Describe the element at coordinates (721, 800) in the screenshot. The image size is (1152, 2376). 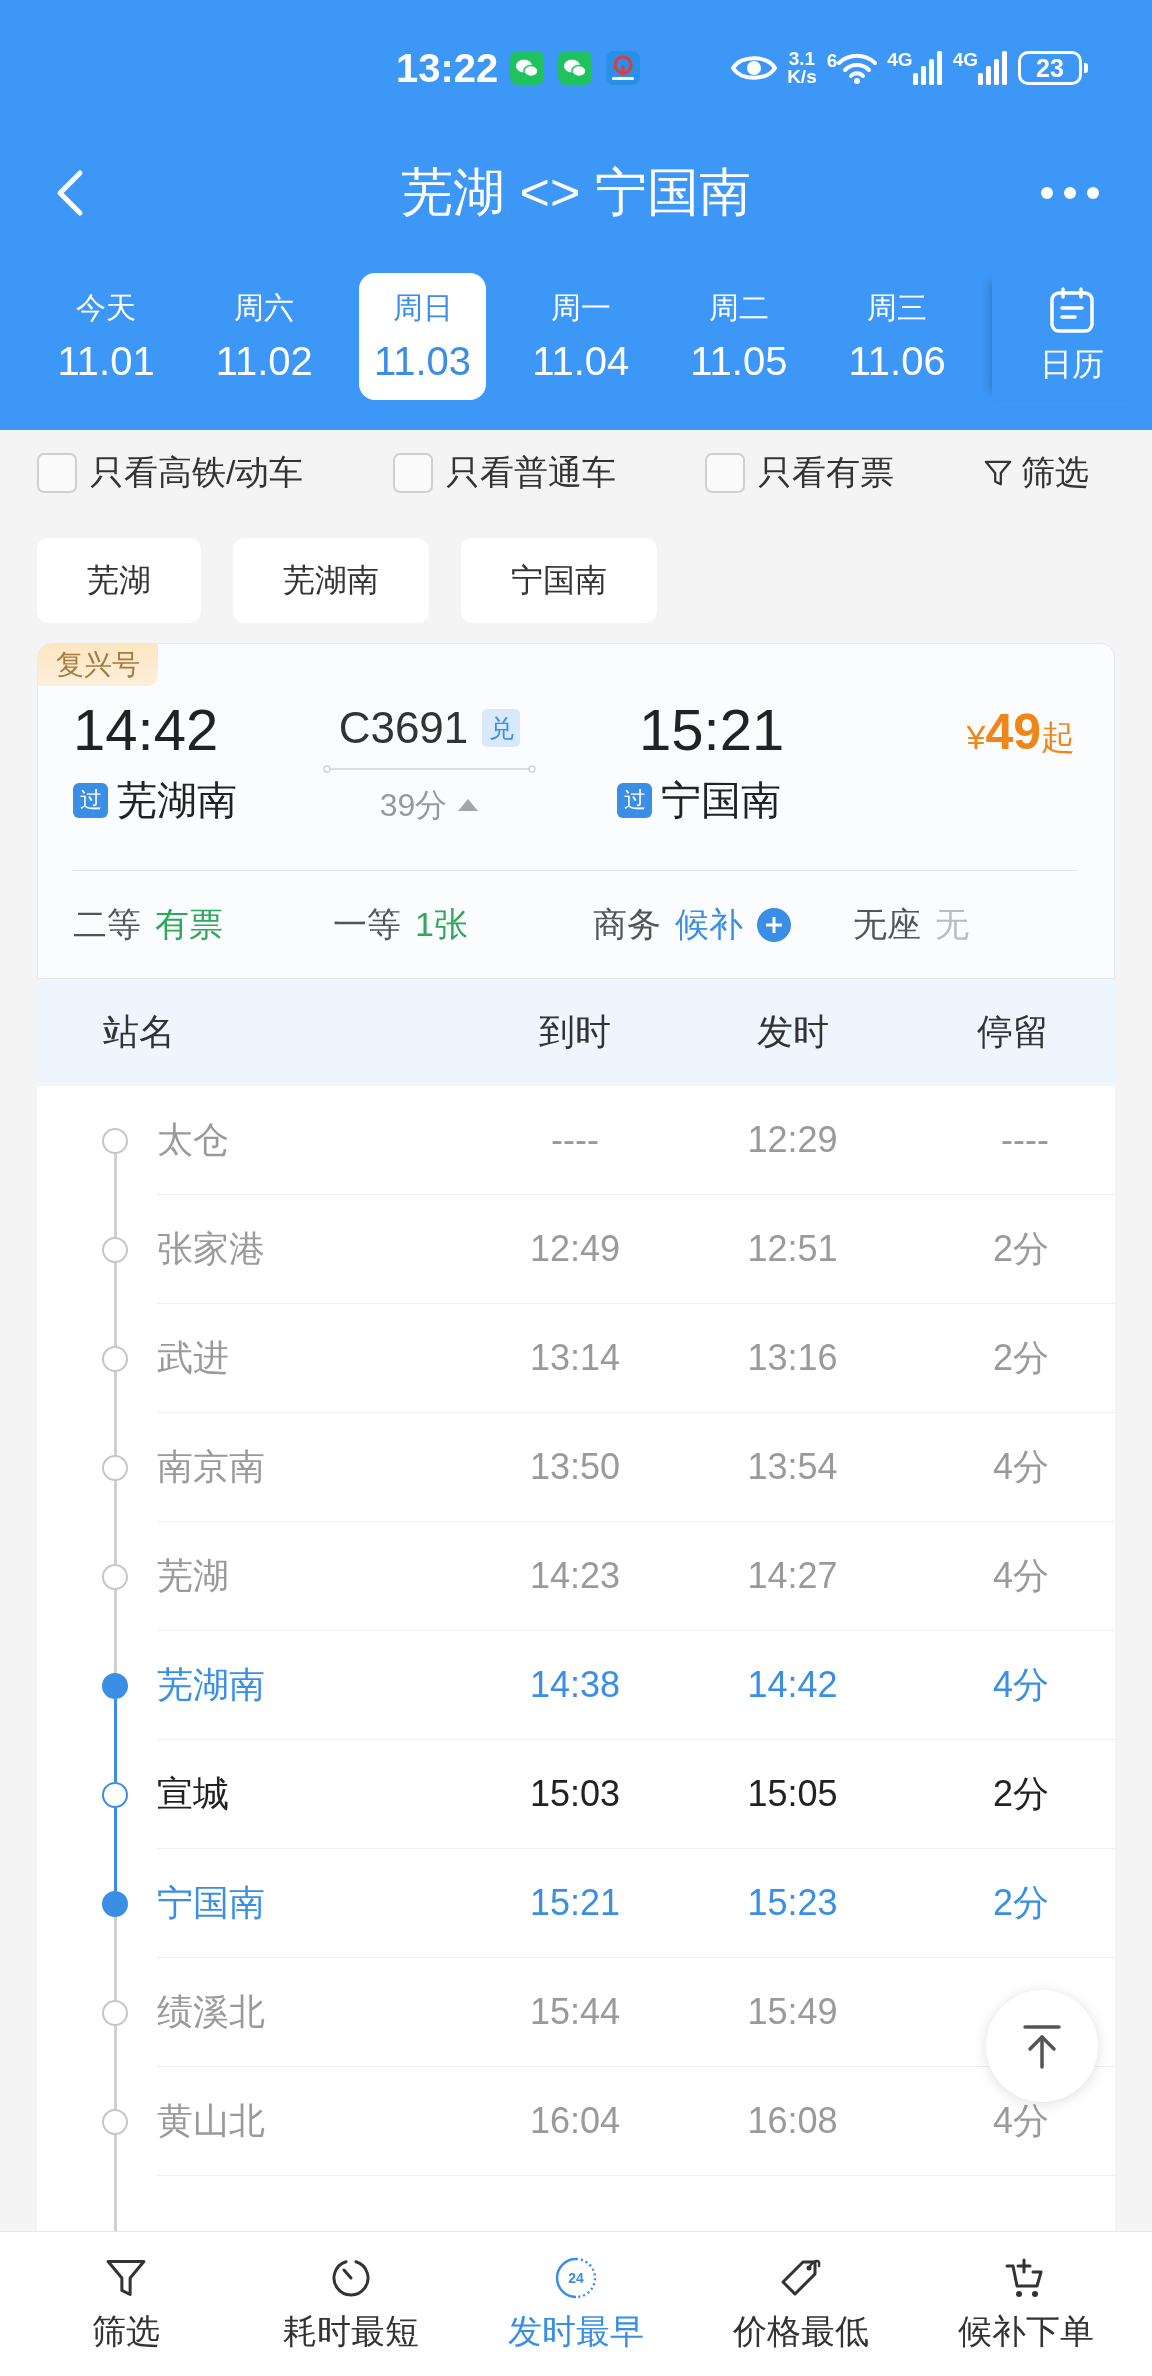
I see `arrival-station: 宁国南` at that location.